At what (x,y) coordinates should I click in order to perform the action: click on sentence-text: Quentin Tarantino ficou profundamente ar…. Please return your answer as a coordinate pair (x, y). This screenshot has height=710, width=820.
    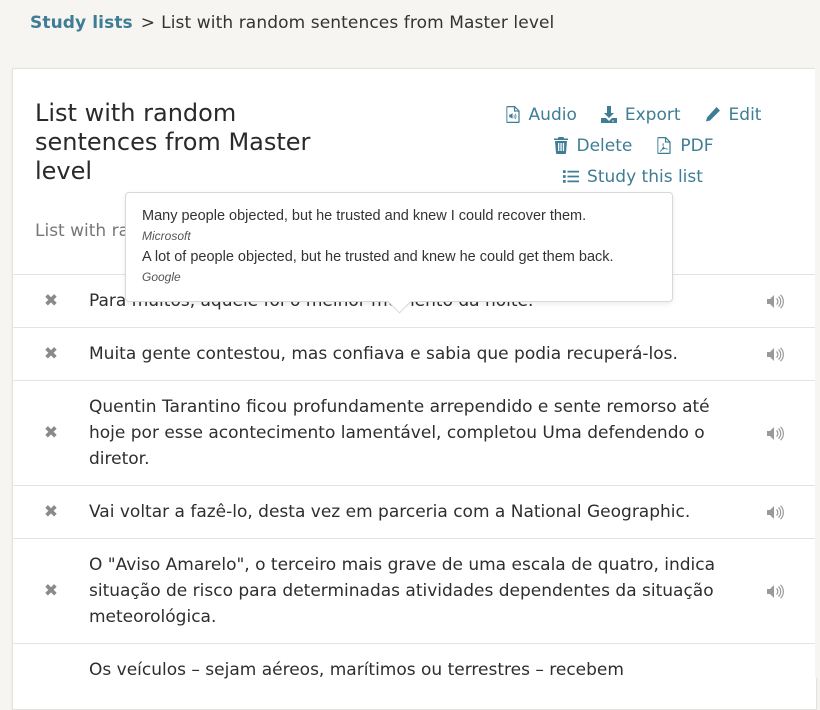
    Looking at the image, I should click on (412, 433).